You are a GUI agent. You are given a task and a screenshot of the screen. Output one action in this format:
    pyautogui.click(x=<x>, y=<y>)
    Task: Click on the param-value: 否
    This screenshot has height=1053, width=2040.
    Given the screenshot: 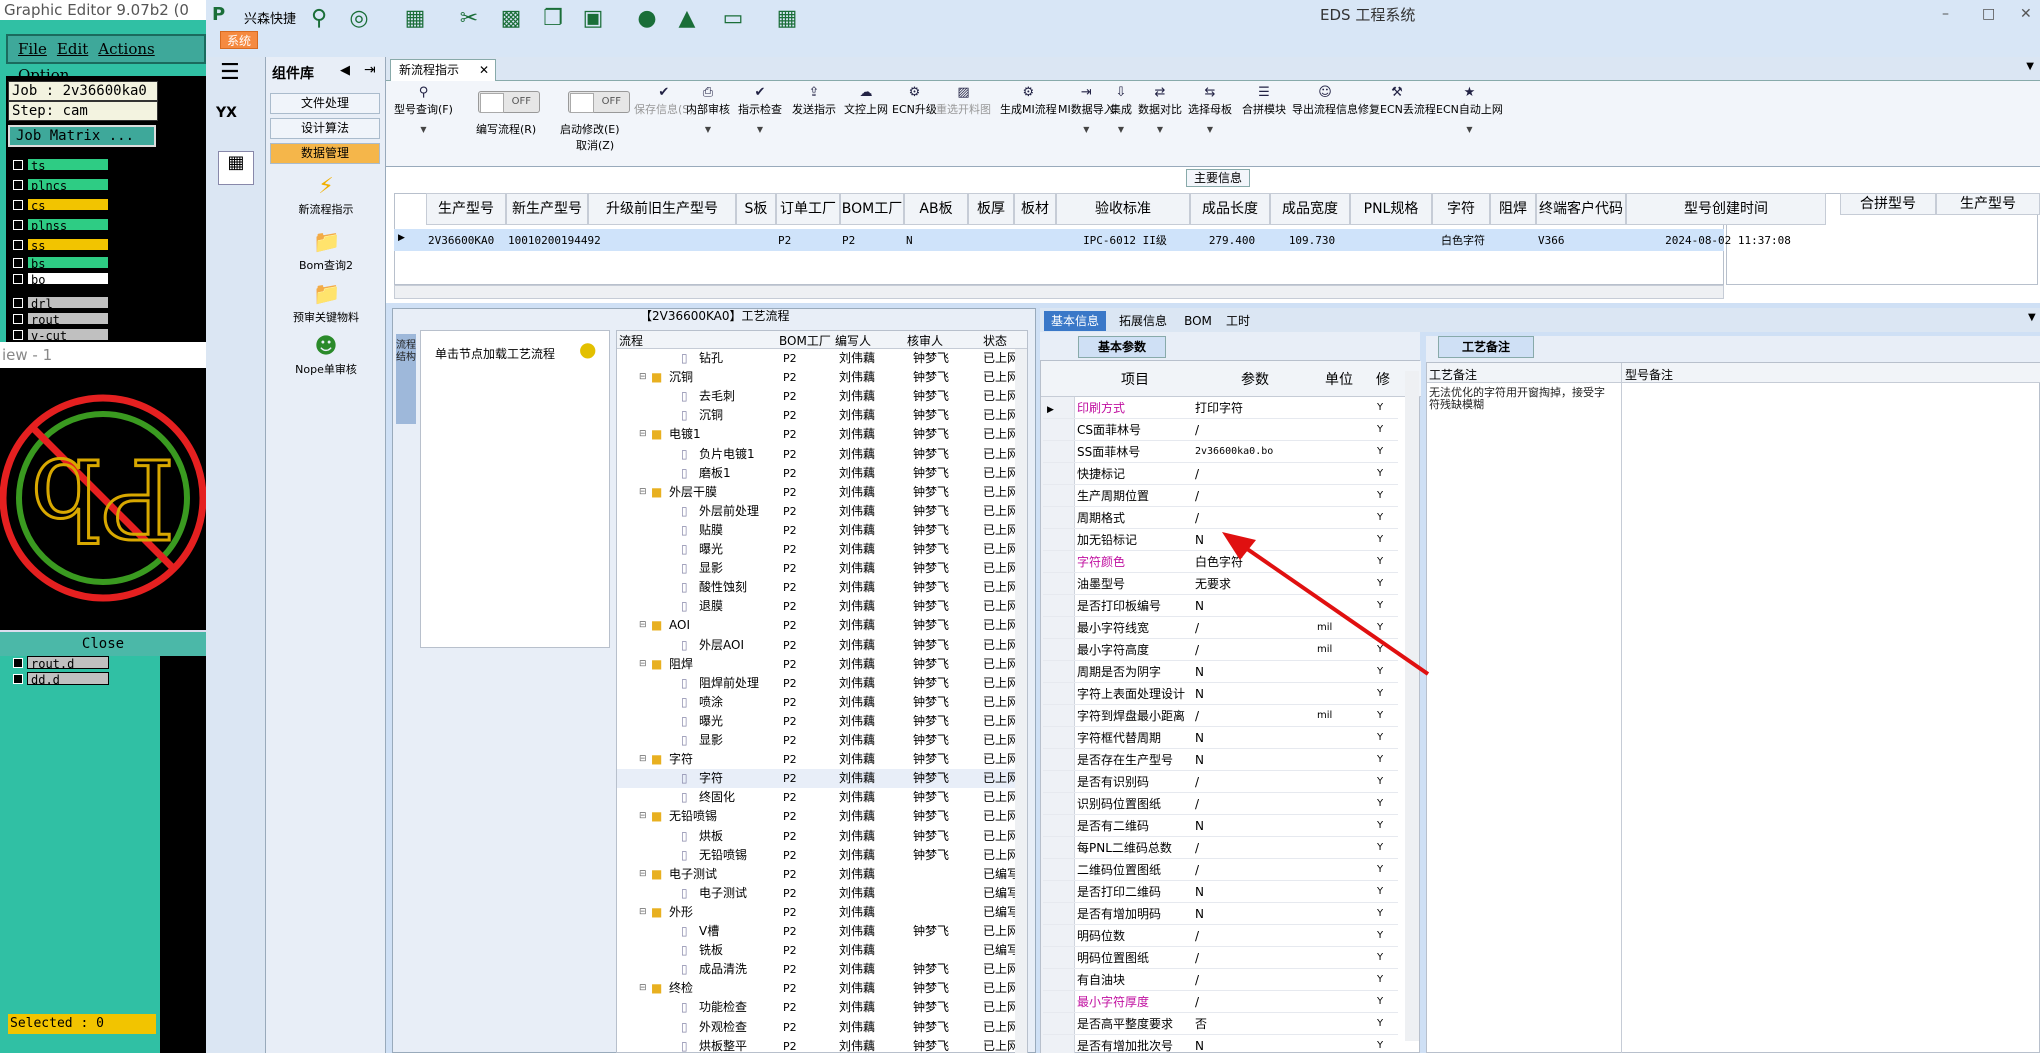 What is the action you would take?
    pyautogui.click(x=1254, y=1024)
    